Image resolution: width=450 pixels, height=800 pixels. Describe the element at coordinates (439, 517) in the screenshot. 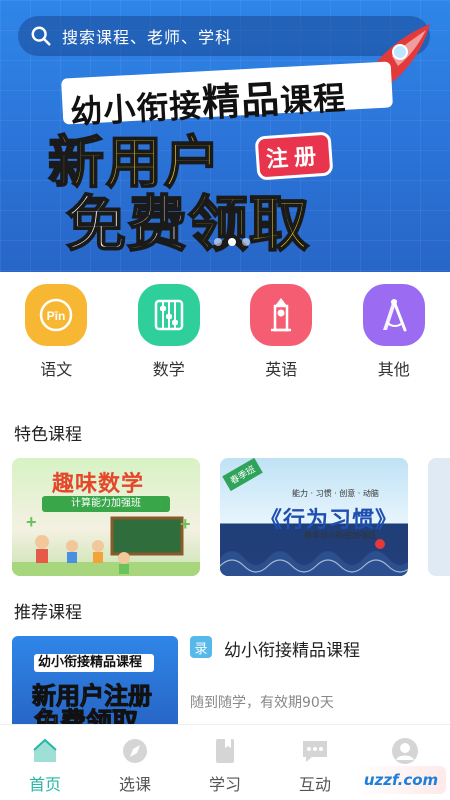

I see `featured-card-next-peek` at that location.